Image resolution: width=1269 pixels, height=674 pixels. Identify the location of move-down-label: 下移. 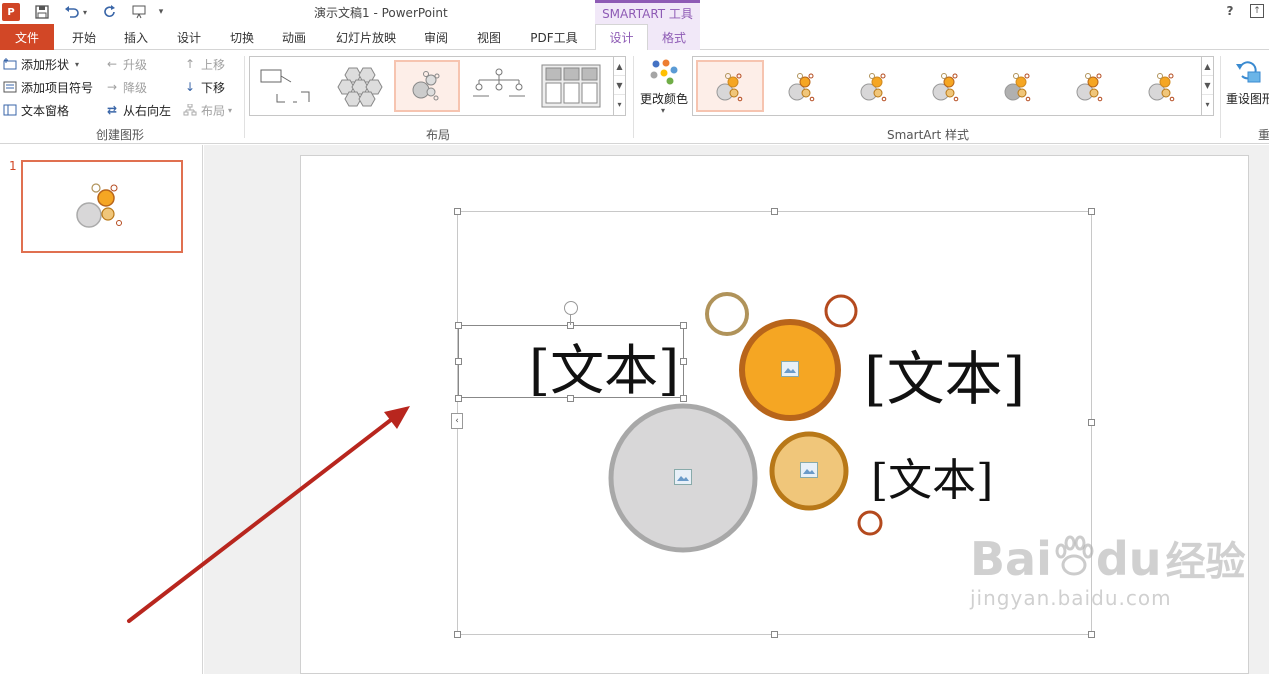
(213, 87).